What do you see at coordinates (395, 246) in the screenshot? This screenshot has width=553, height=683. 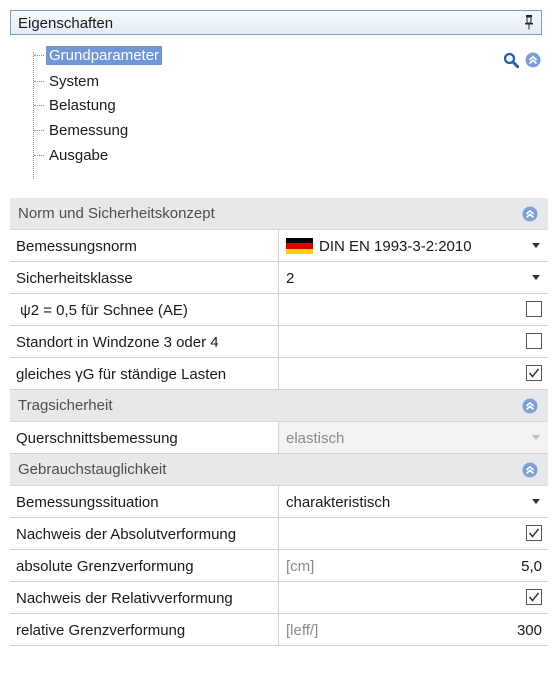 I see `select-value: DIN EN 1993-3-2:2010` at bounding box center [395, 246].